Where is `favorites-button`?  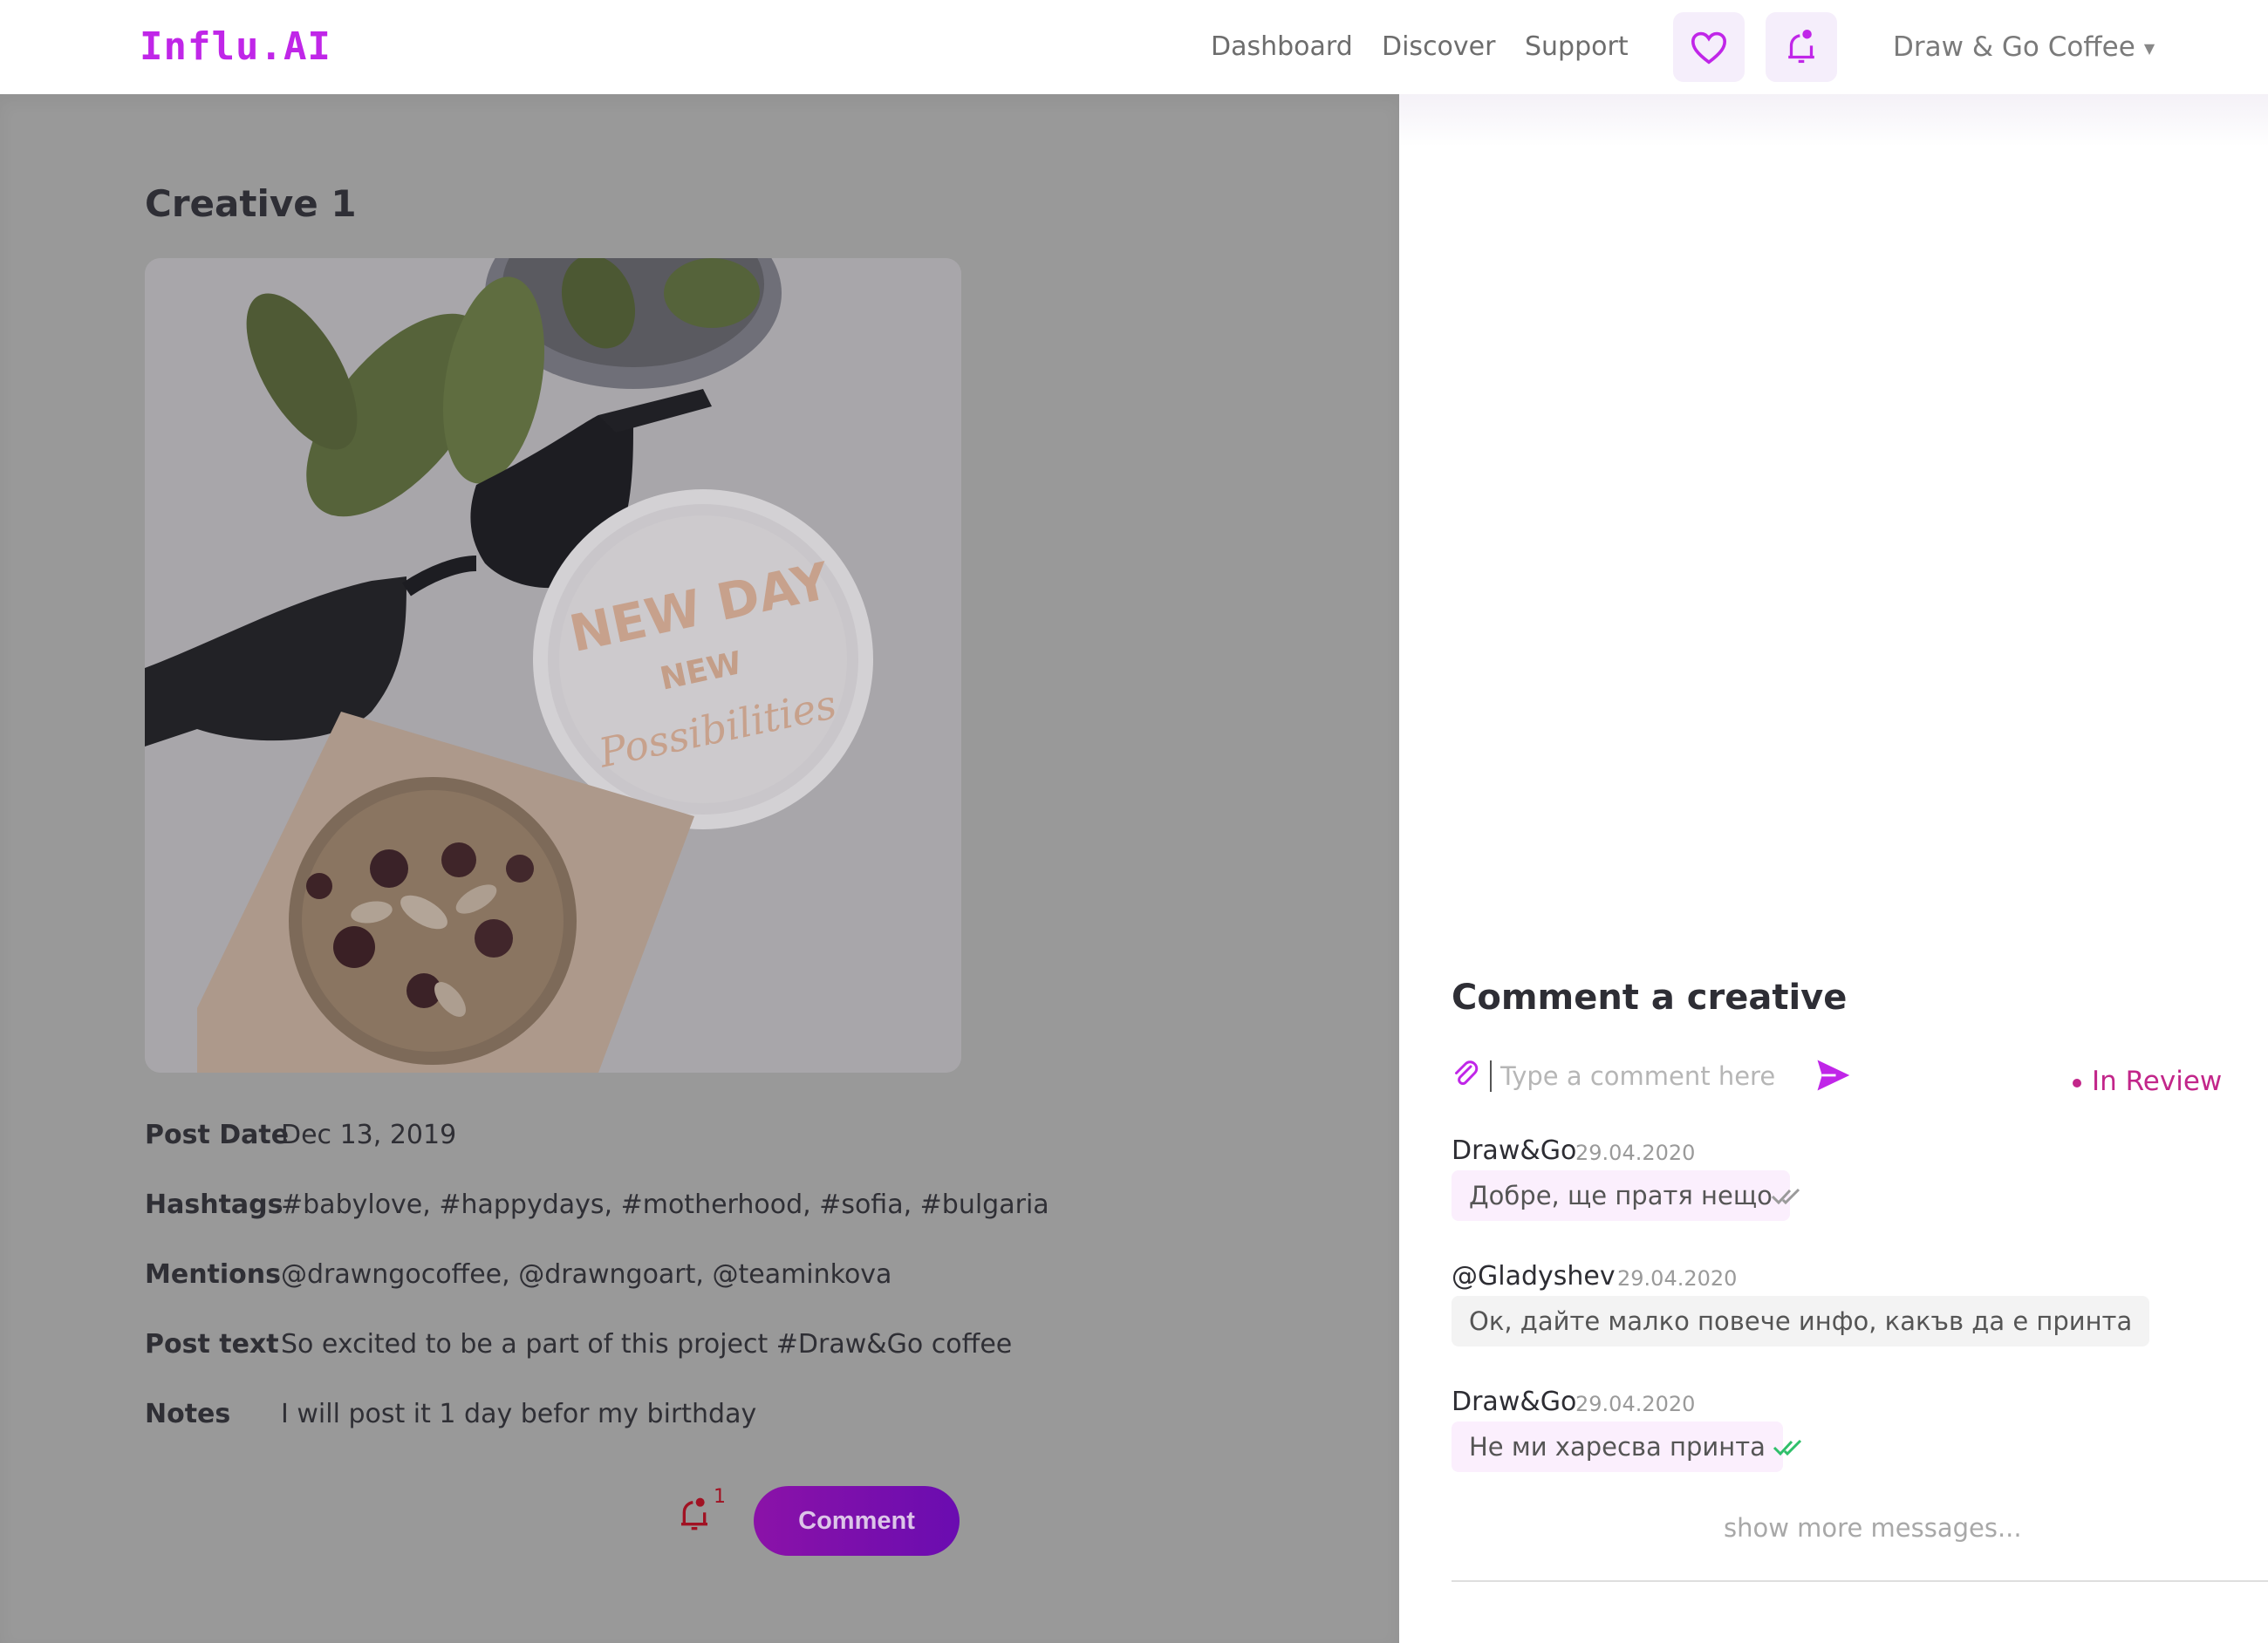
favorites-button is located at coordinates (1709, 47).